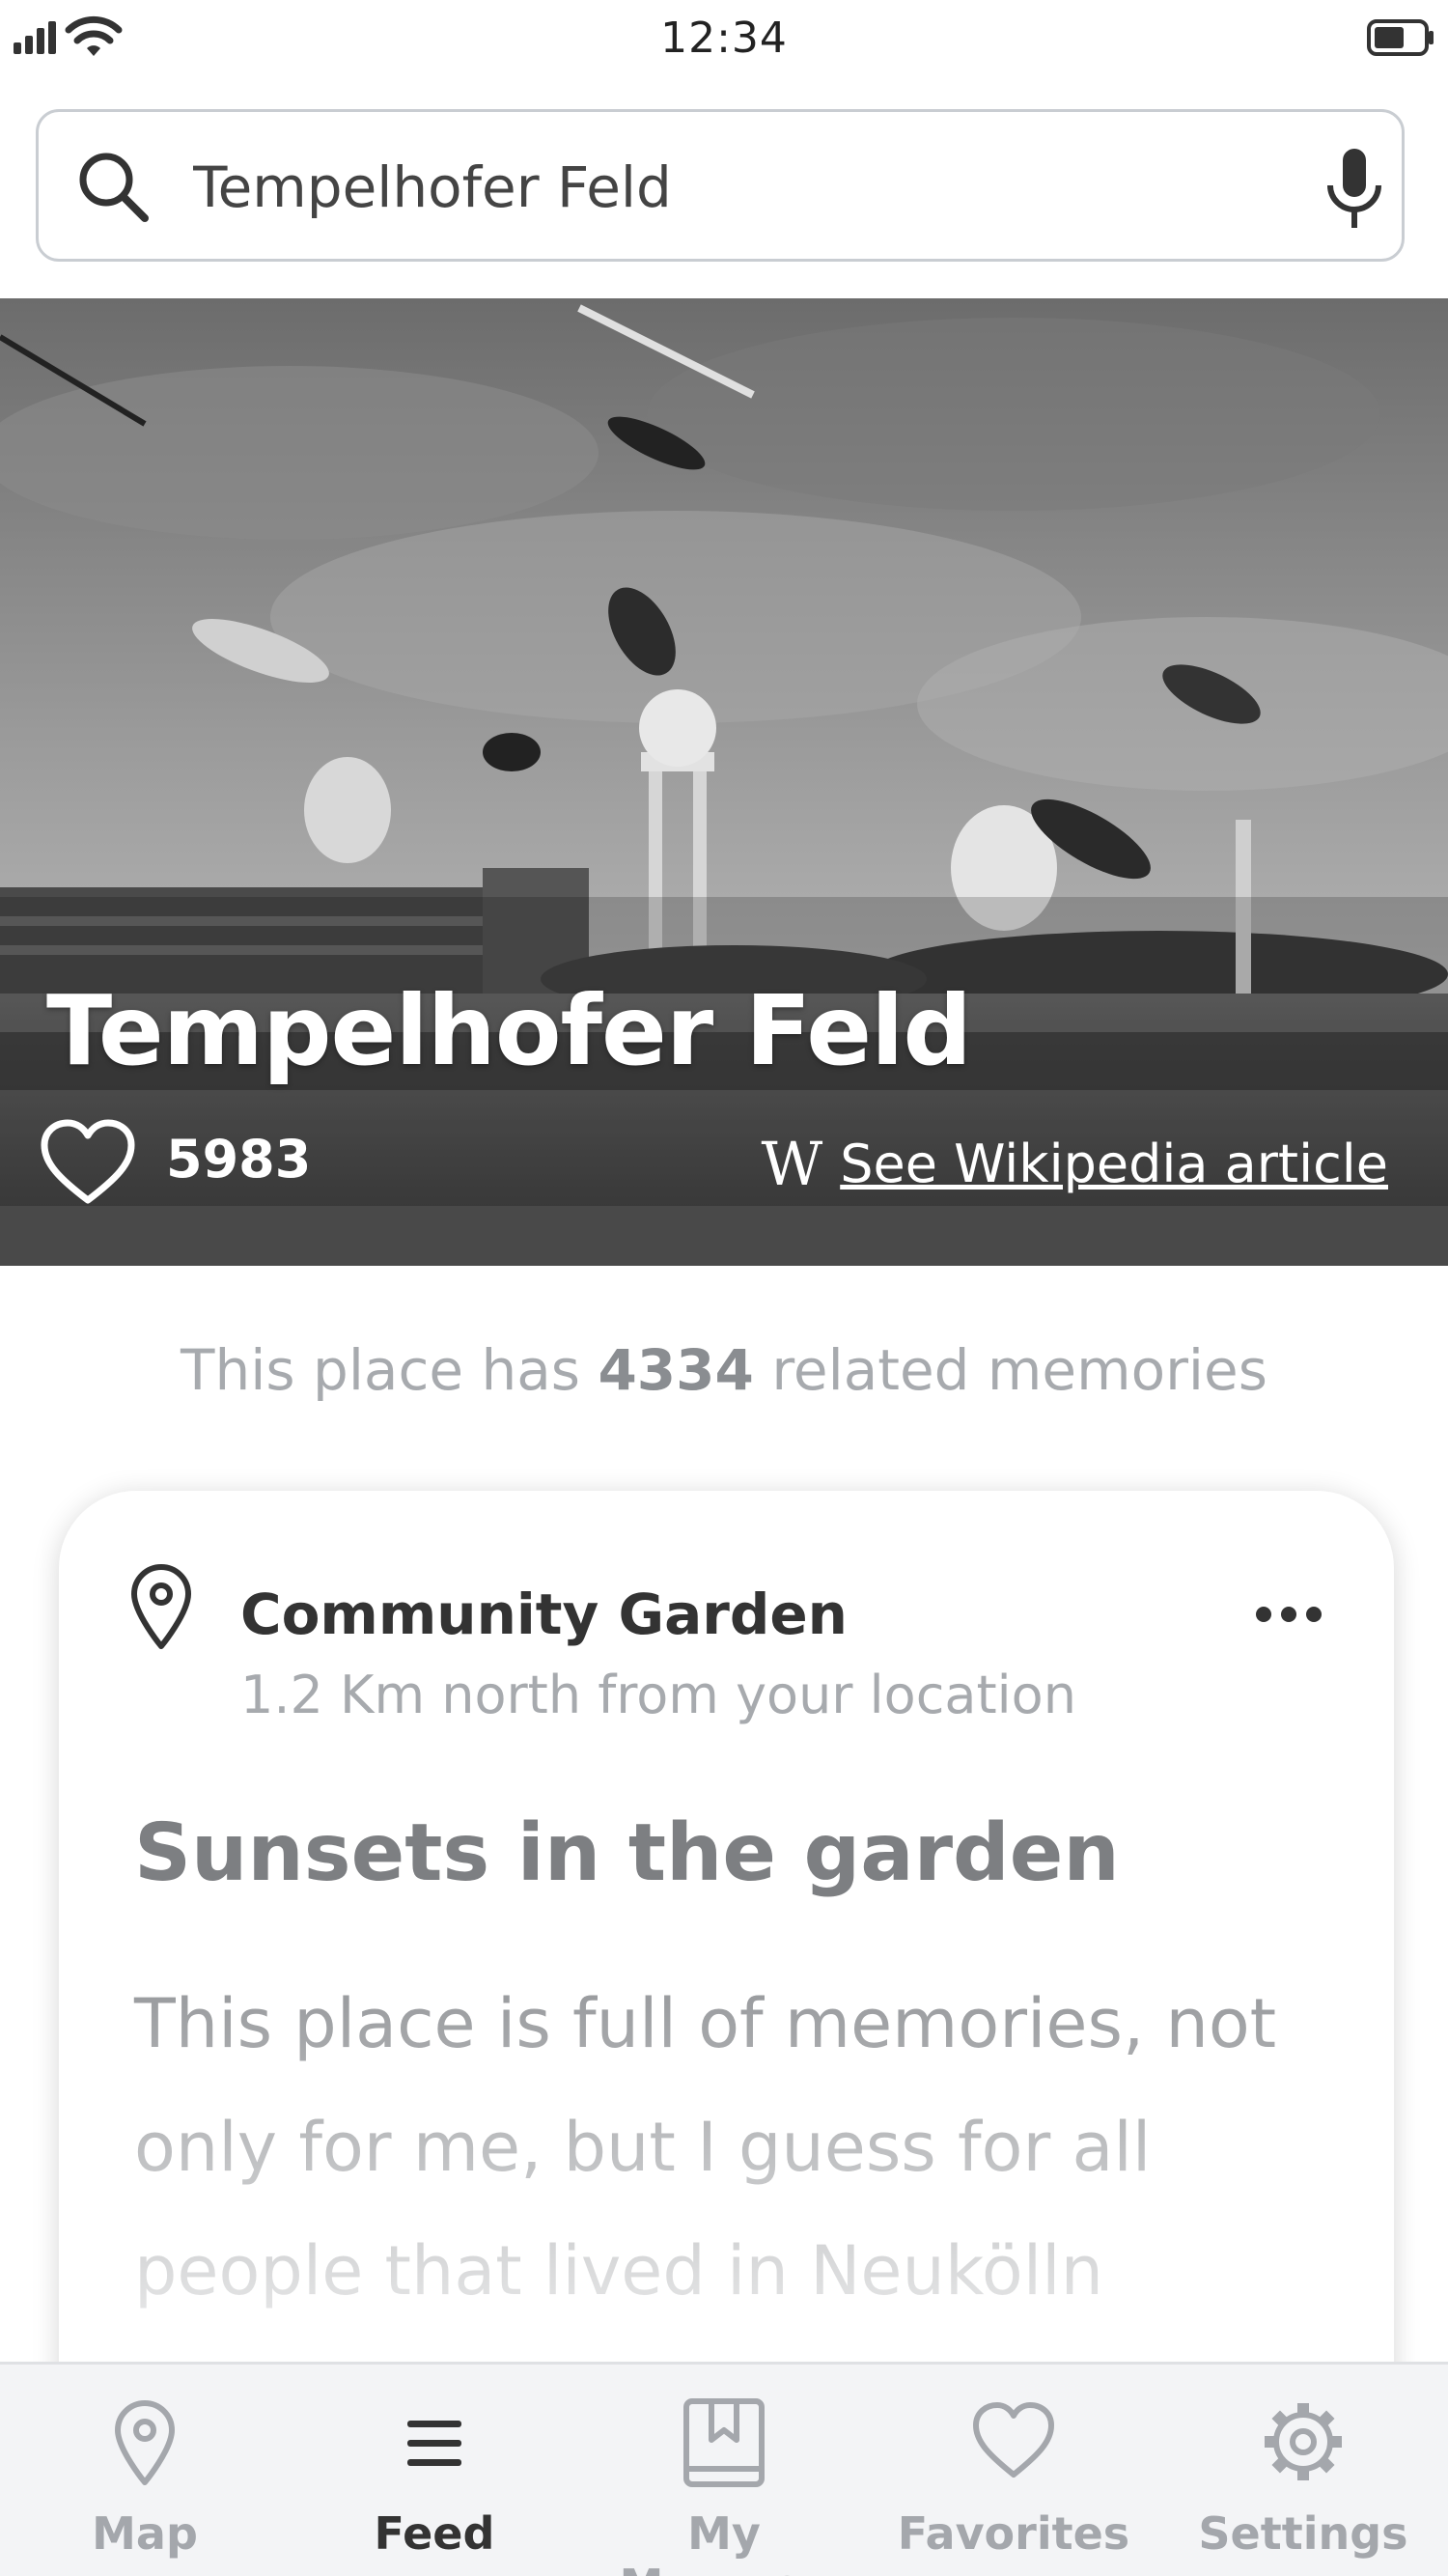 The image size is (1448, 2576). What do you see at coordinates (676, 1370) in the screenshot?
I see `related-count: 4334` at bounding box center [676, 1370].